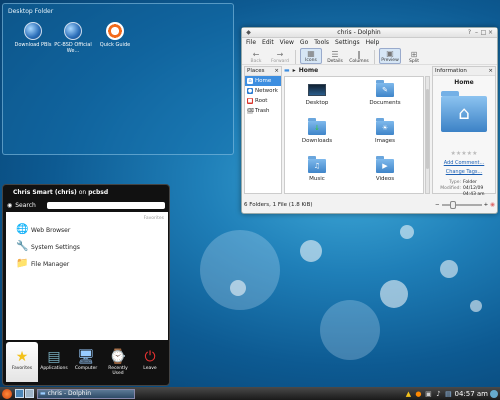 Image resolution: width=500 pixels, height=400 pixels. What do you see at coordinates (464, 153) in the screenshot?
I see `rating-stars: ★★★★★` at bounding box center [464, 153].